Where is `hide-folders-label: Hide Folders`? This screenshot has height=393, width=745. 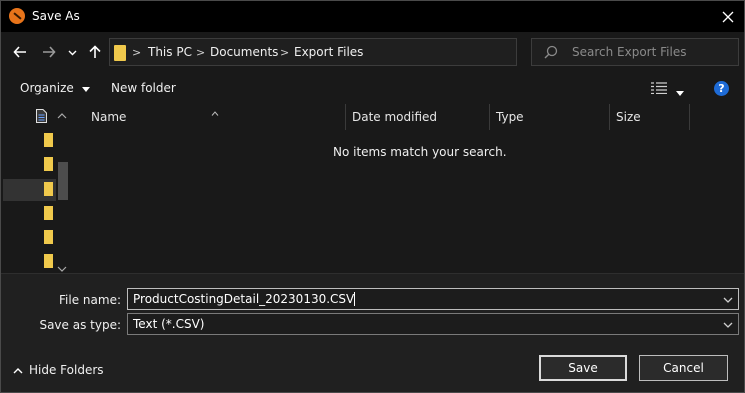 hide-folders-label: Hide Folders is located at coordinates (66, 370).